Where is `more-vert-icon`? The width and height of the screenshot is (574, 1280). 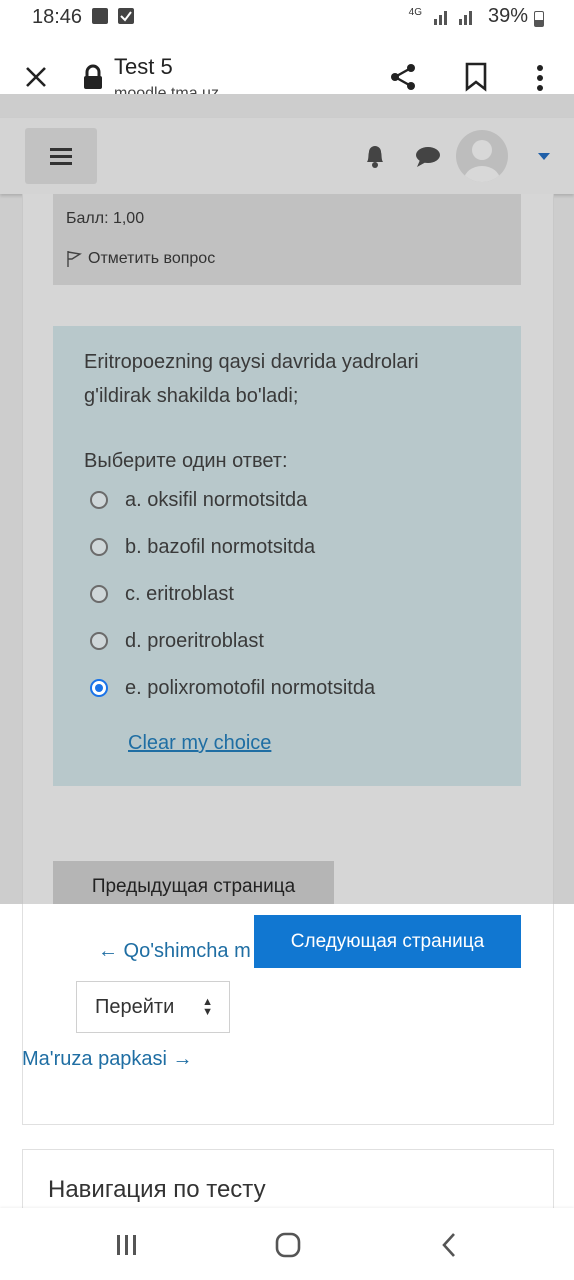 more-vert-icon is located at coordinates (540, 78).